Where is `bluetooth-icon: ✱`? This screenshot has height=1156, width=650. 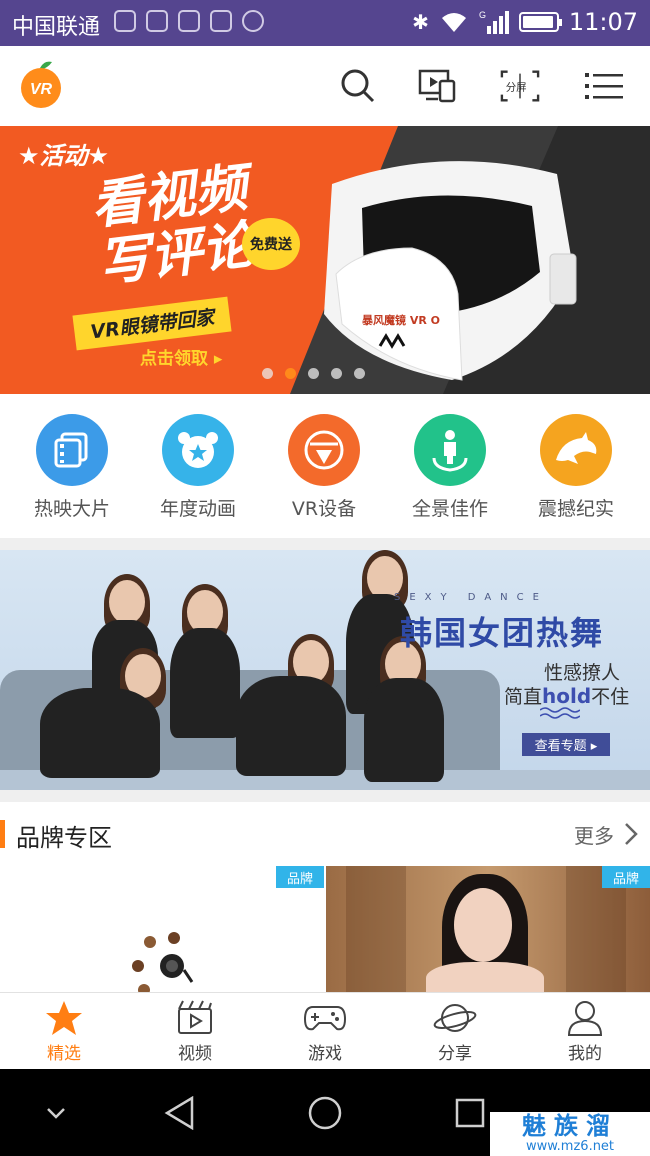 bluetooth-icon: ✱ is located at coordinates (420, 22).